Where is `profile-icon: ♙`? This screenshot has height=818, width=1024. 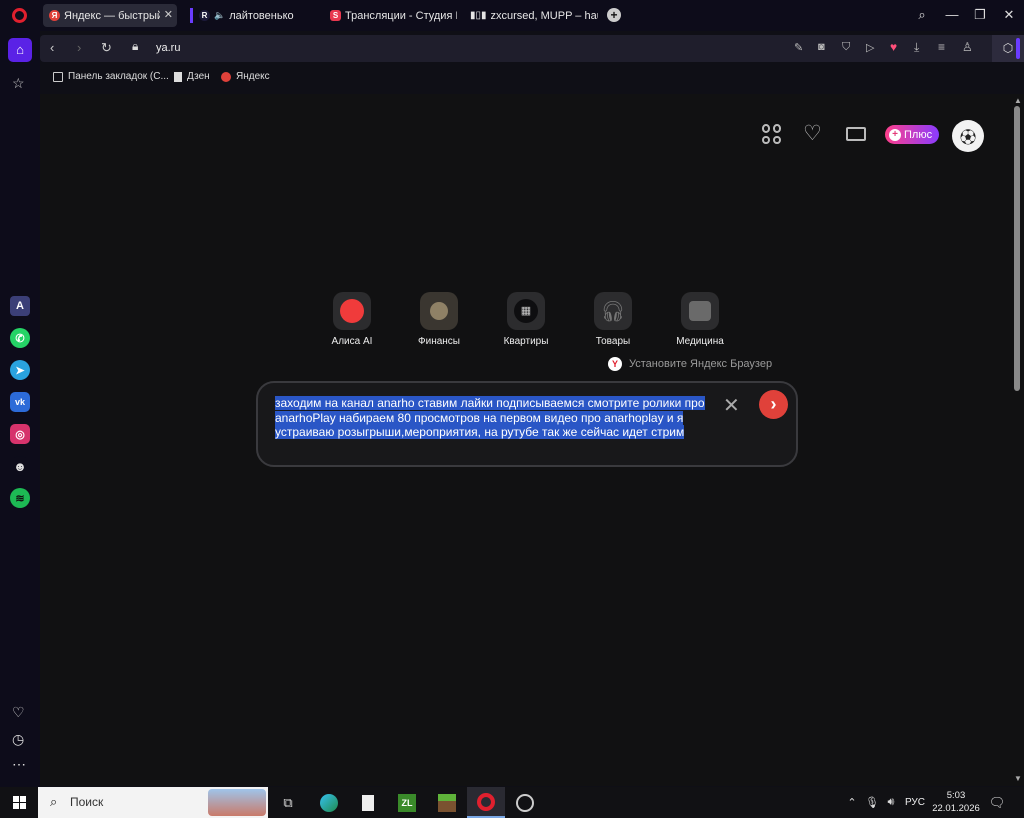
profile-icon: ♙ is located at coordinates (967, 47).